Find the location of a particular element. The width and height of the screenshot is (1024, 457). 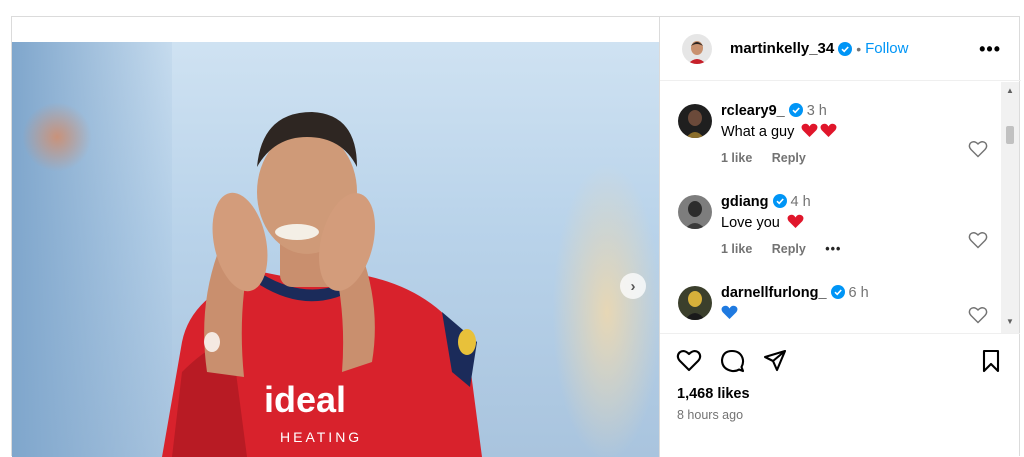

comments-scrollbar: ▲ ▼ is located at coordinates (1010, 208).